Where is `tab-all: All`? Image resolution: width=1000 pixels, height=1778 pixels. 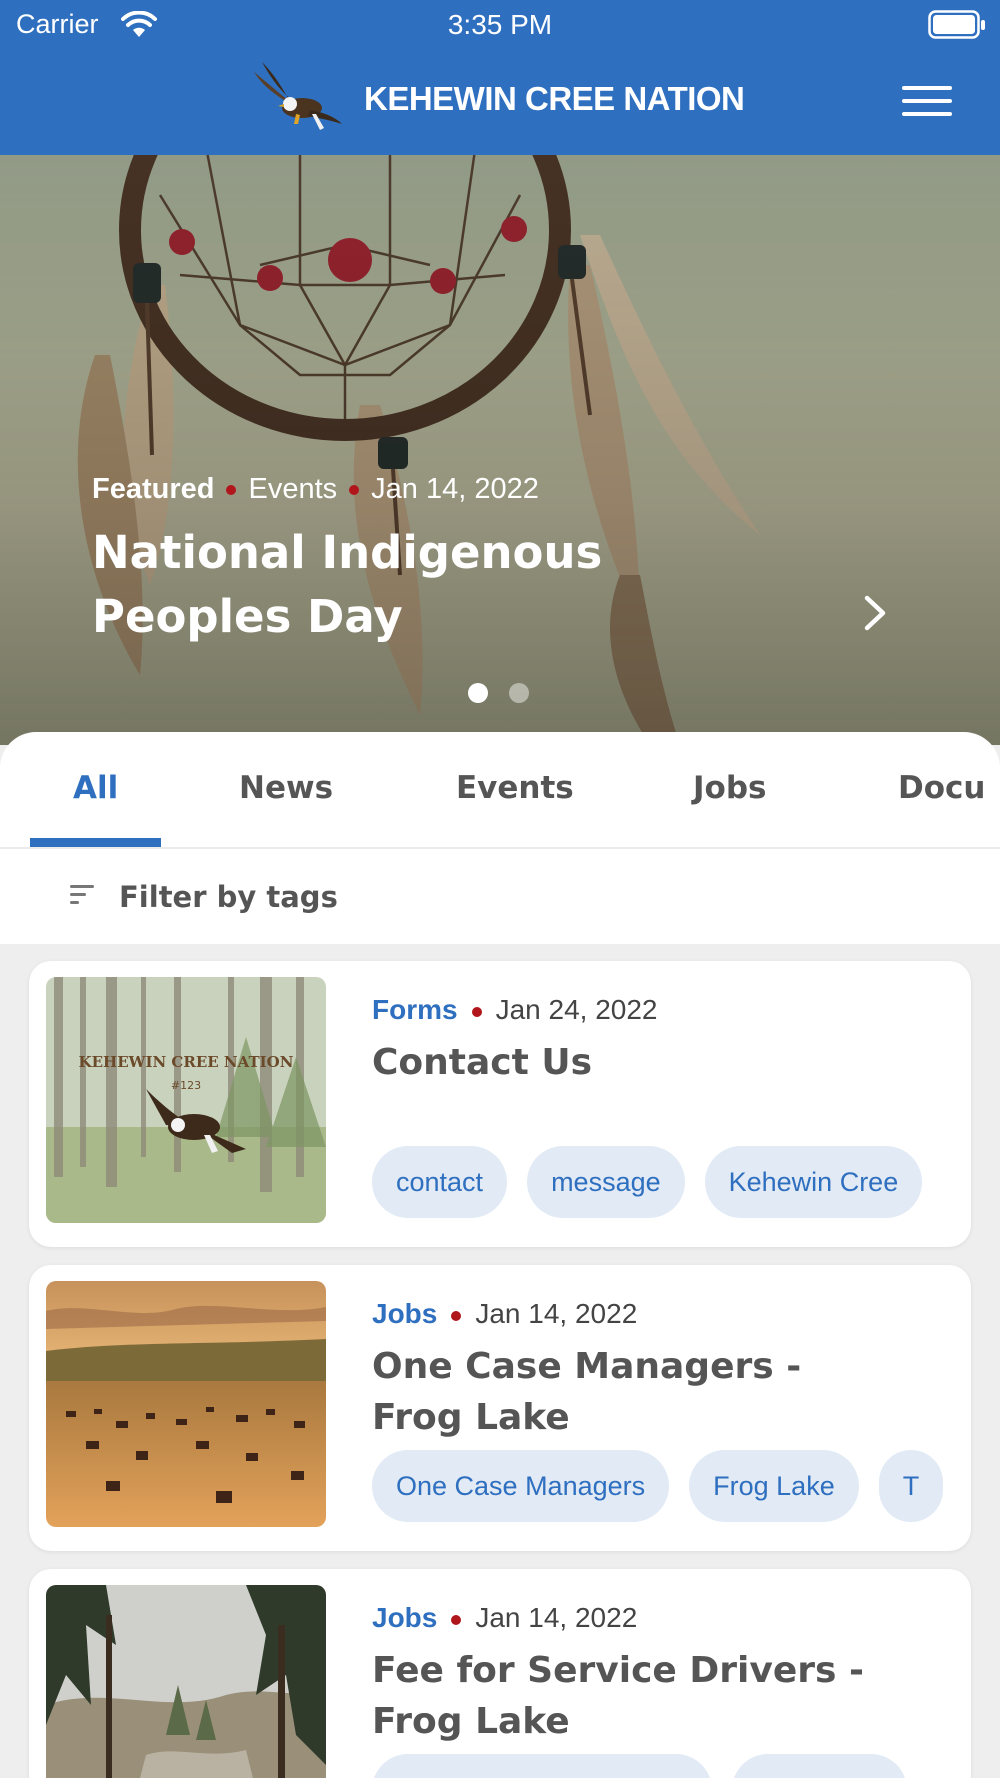
tab-all: All is located at coordinates (95, 788).